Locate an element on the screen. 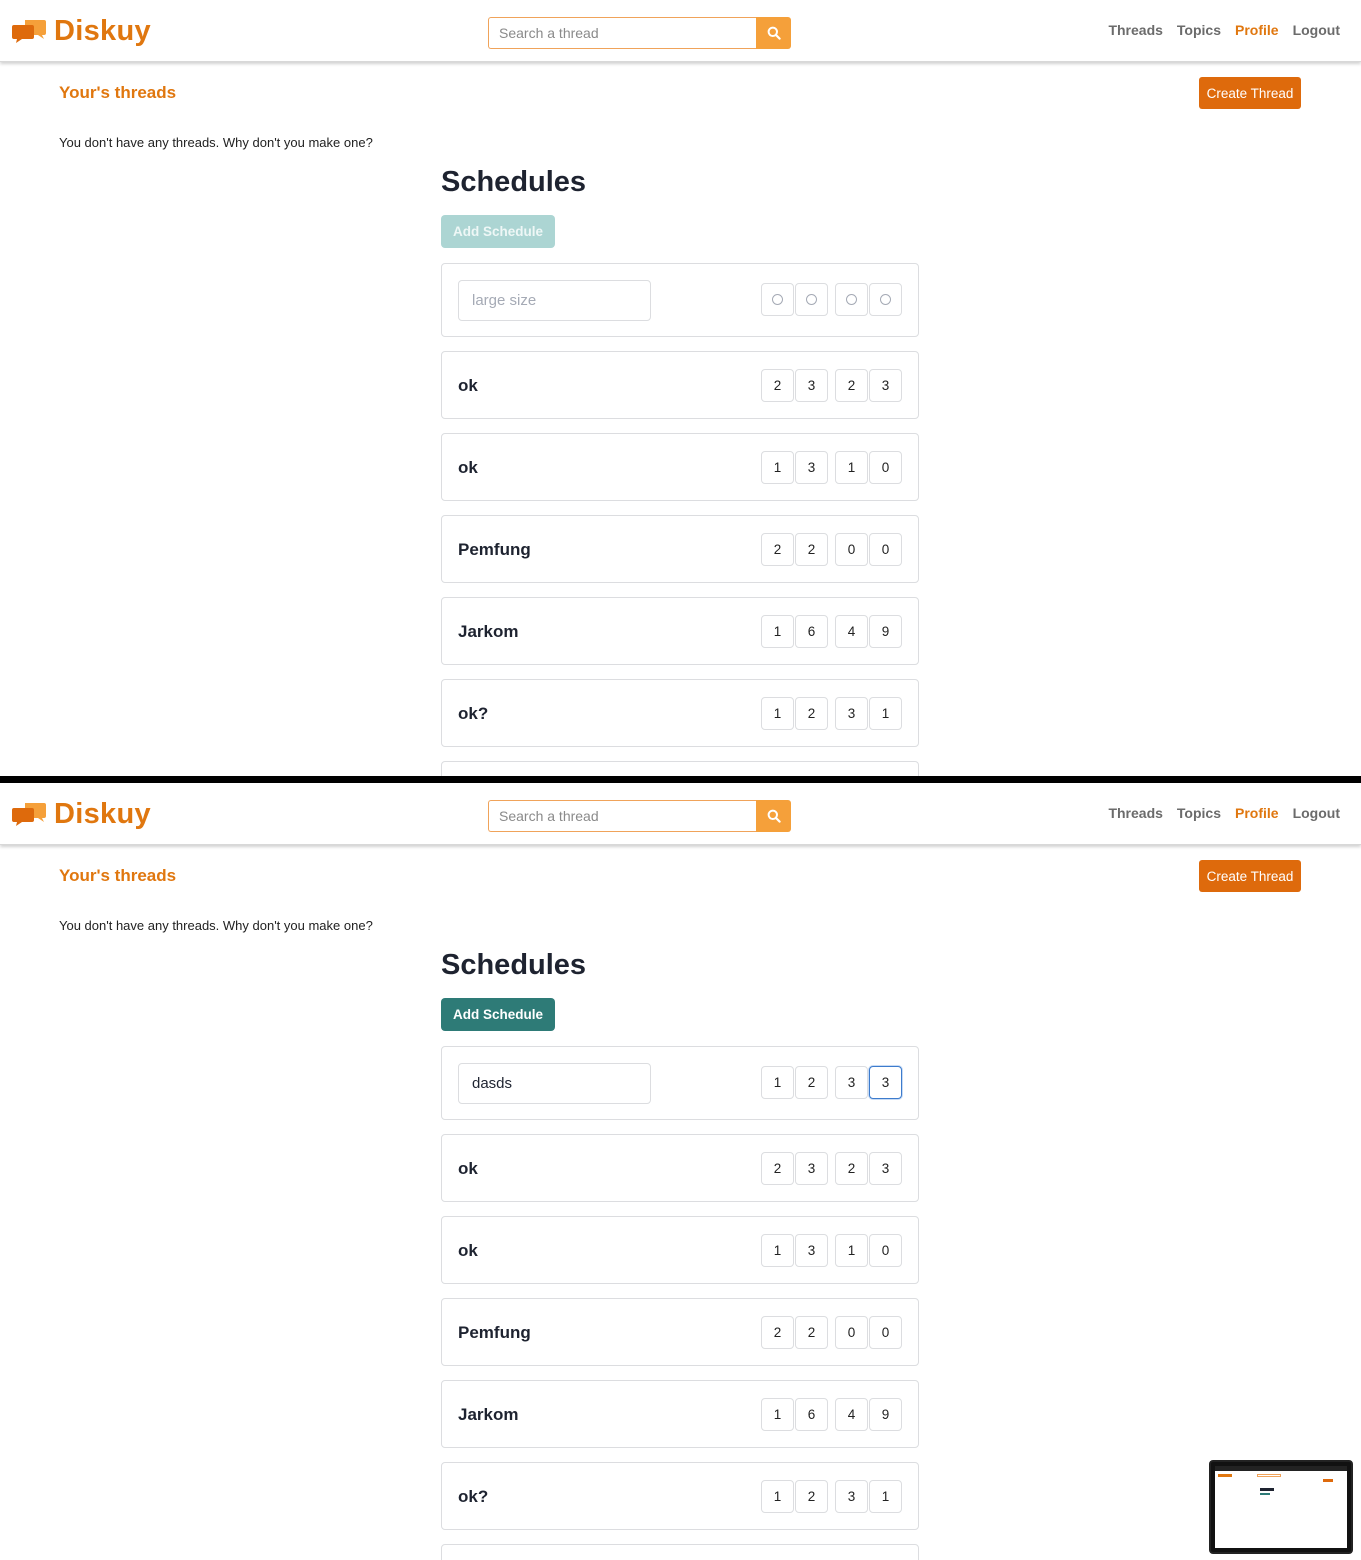 The width and height of the screenshot is (1361, 1560). schedule-row-name: Pemfung is located at coordinates (494, 1332).